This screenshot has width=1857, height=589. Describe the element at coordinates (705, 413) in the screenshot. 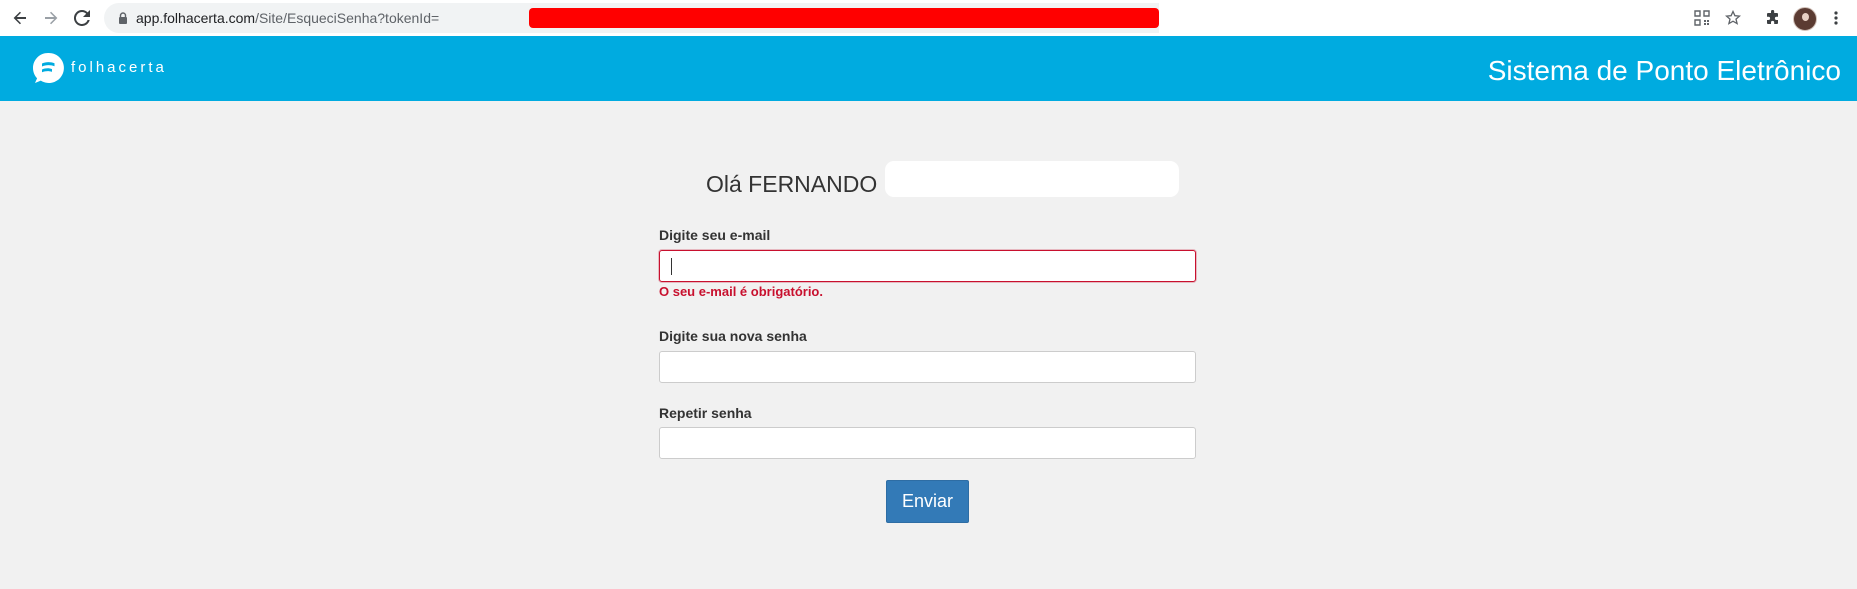

I see `repeat-password-label: Repetir senha` at that location.